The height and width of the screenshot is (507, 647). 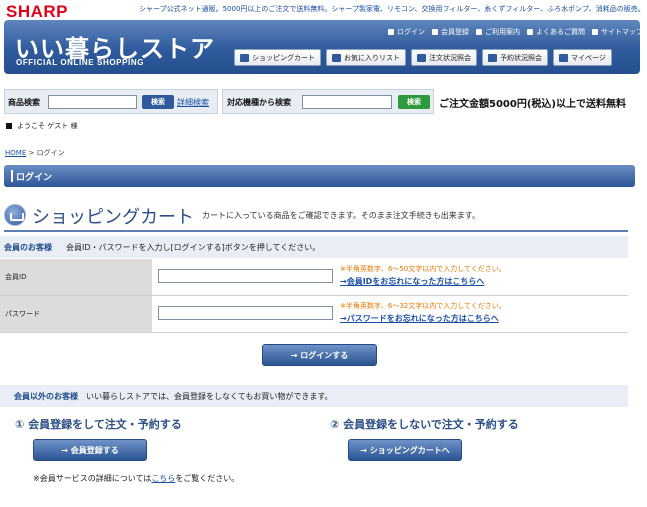 What do you see at coordinates (209, 396) in the screenshot?
I see `nonmember-description: いい暮らしストアでは、会員登録をしなくてもお買い物ができます。` at bounding box center [209, 396].